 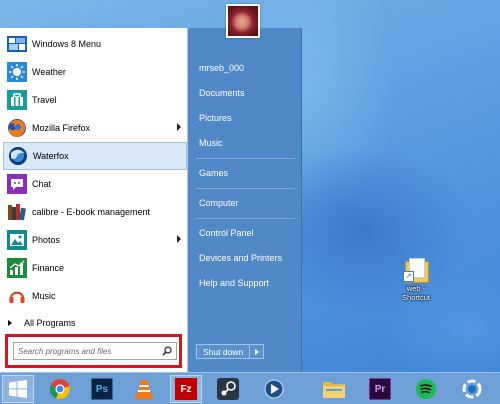 I want to click on place-computer: Computer, so click(x=244, y=203).